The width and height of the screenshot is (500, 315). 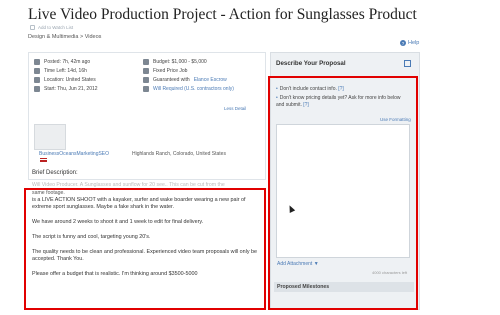 I want to click on brief-description-label: Brief Description:, so click(x=55, y=173).